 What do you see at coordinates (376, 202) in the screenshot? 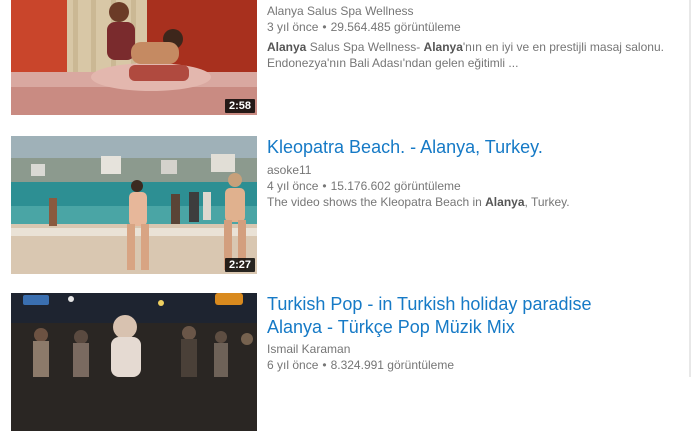
I see `description-text: The video shows the Kleopatra Beach in` at bounding box center [376, 202].